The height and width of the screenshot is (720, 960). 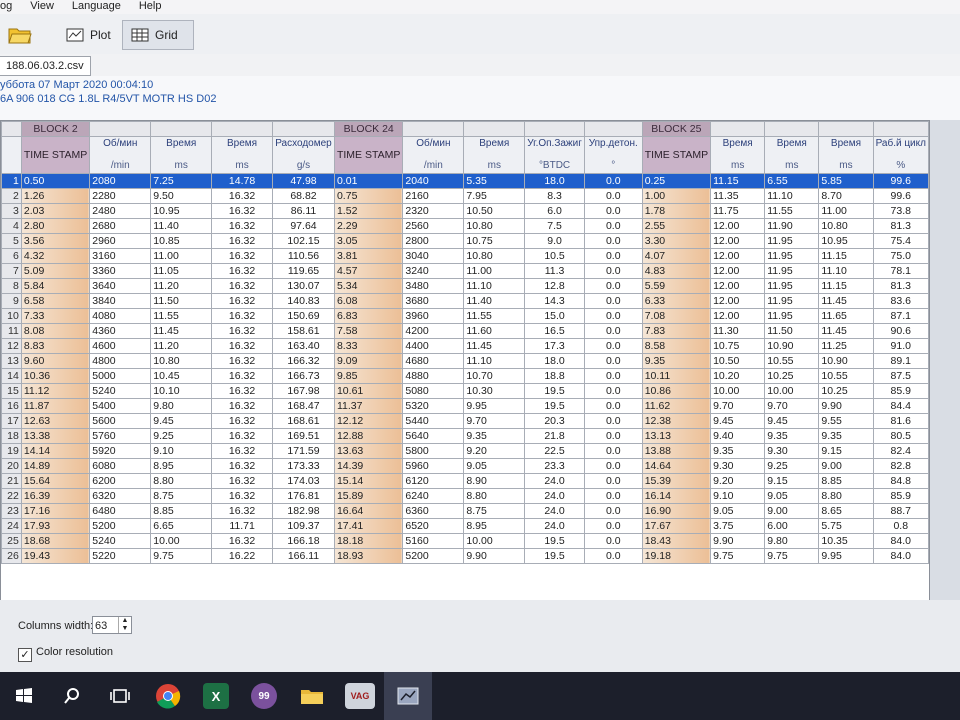 What do you see at coordinates (792, 211) in the screenshot?
I see `grid-cell: 11.55` at bounding box center [792, 211].